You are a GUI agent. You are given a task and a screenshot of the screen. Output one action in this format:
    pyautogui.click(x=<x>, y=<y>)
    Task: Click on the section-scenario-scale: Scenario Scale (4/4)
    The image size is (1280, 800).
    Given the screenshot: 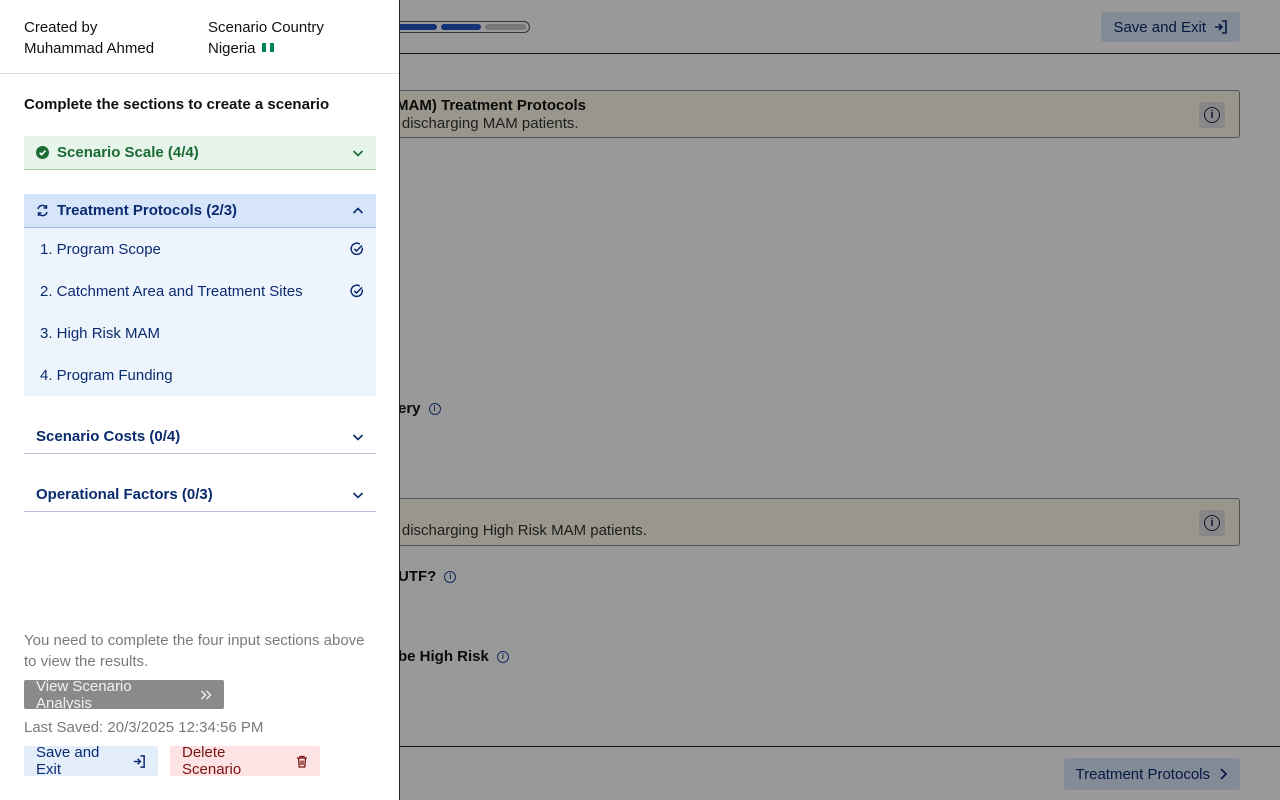 What is the action you would take?
    pyautogui.click(x=200, y=153)
    